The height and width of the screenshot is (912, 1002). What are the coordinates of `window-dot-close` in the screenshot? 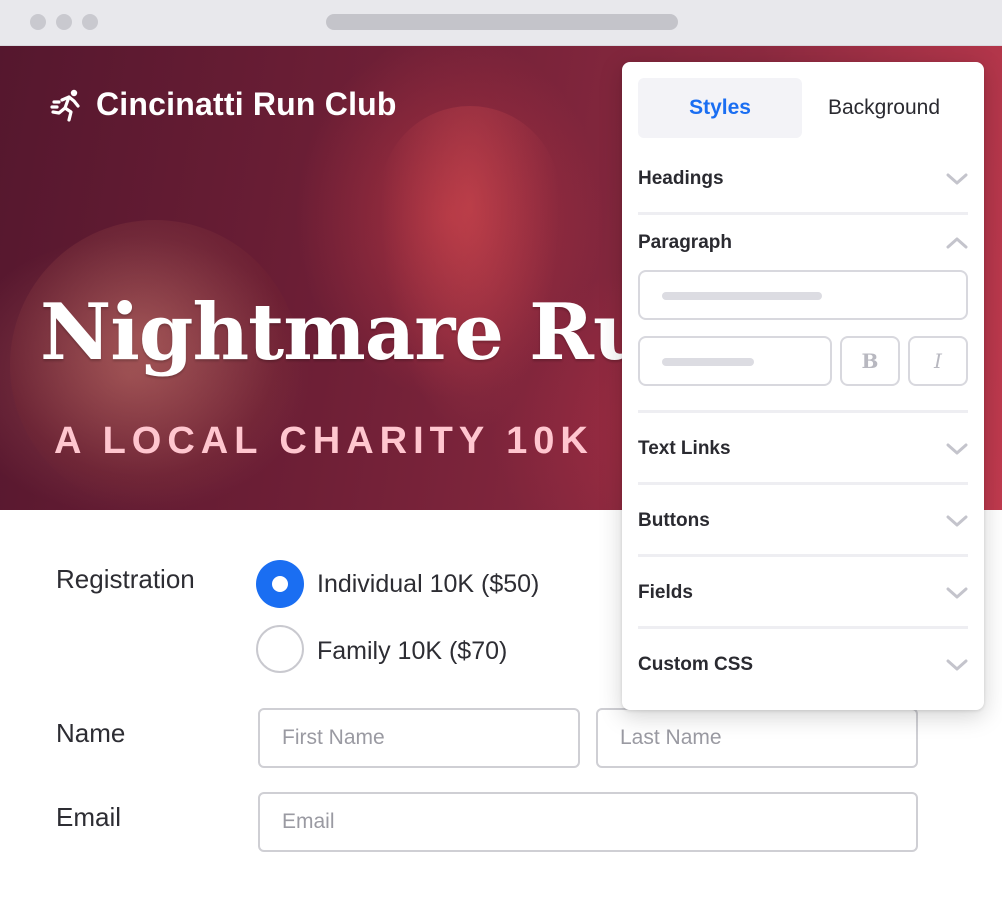 It's located at (38, 22).